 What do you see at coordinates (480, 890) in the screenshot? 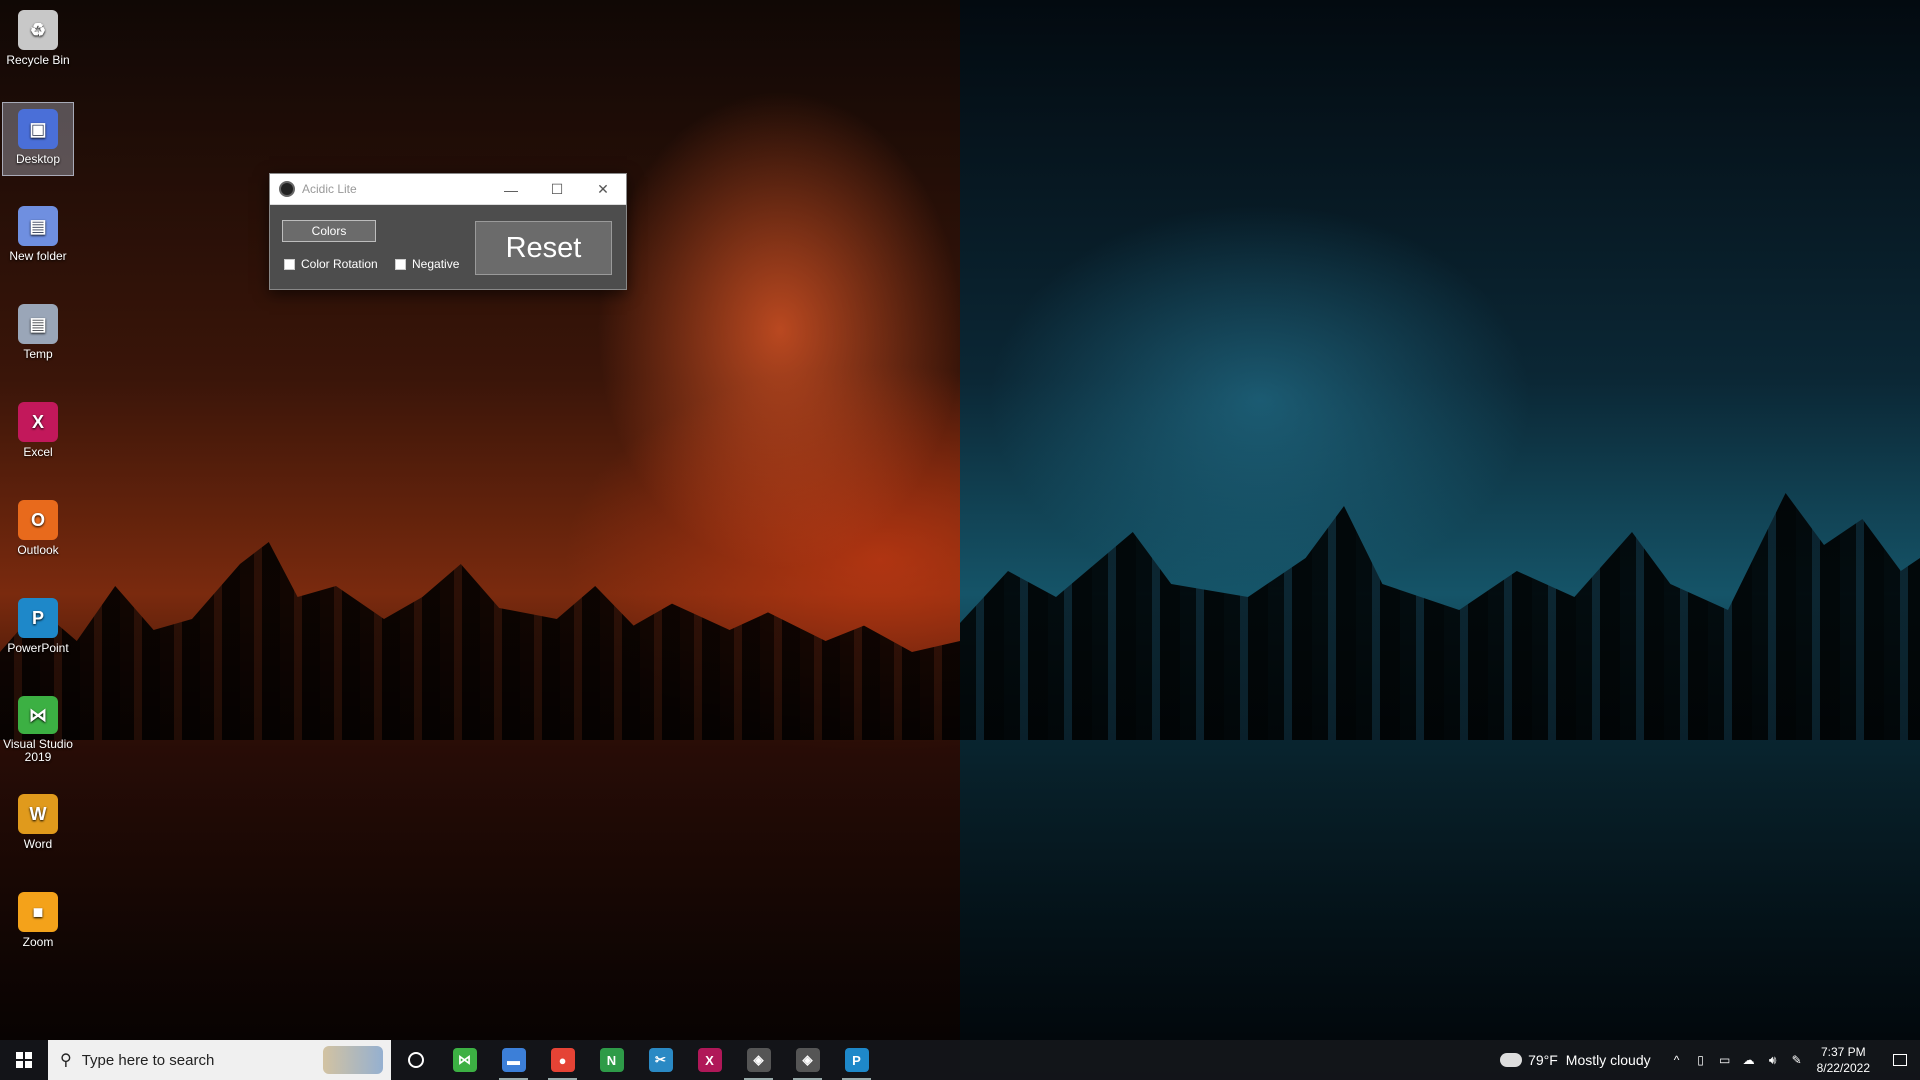
I see `water-left` at bounding box center [480, 890].